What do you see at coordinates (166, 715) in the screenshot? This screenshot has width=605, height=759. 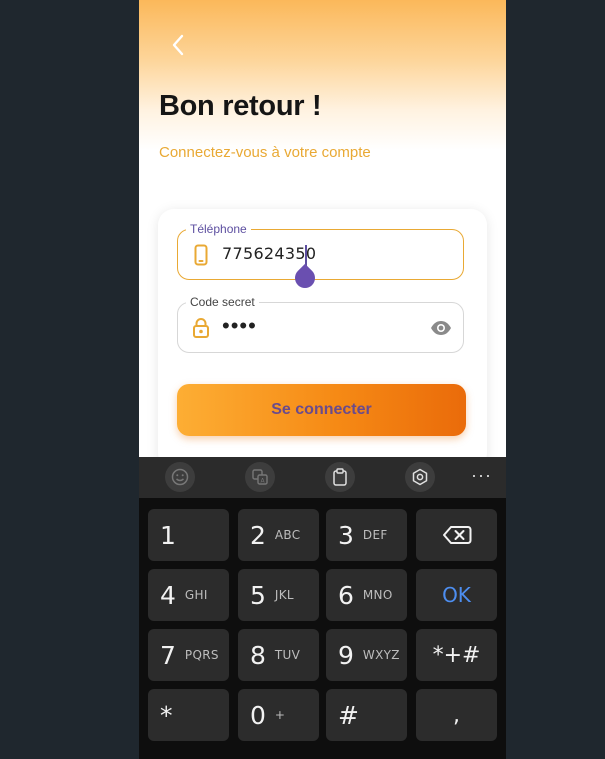 I see `star-label: *` at bounding box center [166, 715].